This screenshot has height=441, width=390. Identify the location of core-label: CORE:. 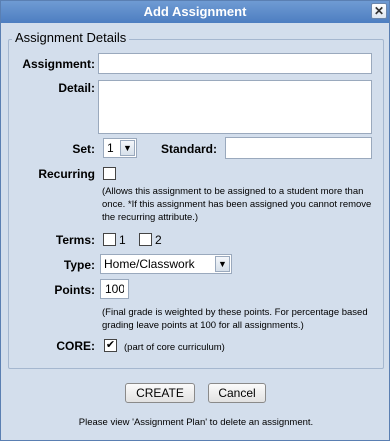
(75, 346).